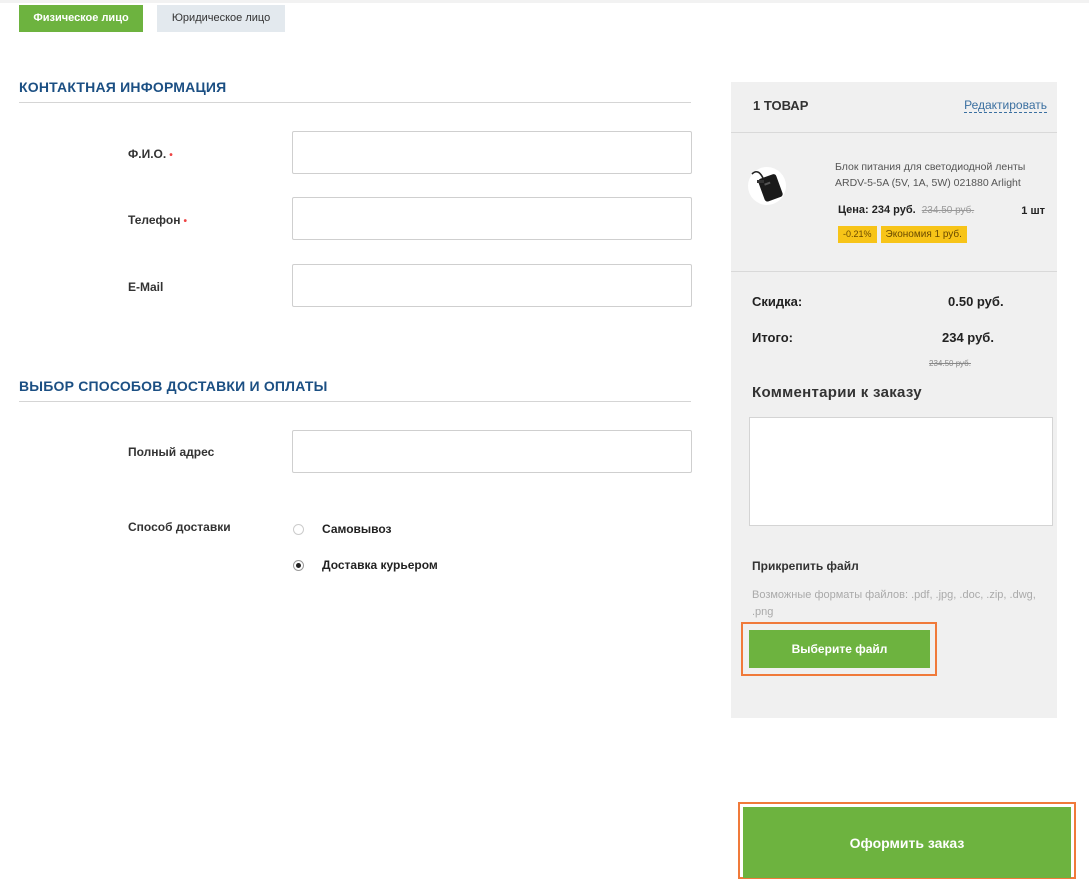 Image resolution: width=1089 pixels, height=879 pixels. I want to click on pickup-label: Самовывоз, so click(357, 529).